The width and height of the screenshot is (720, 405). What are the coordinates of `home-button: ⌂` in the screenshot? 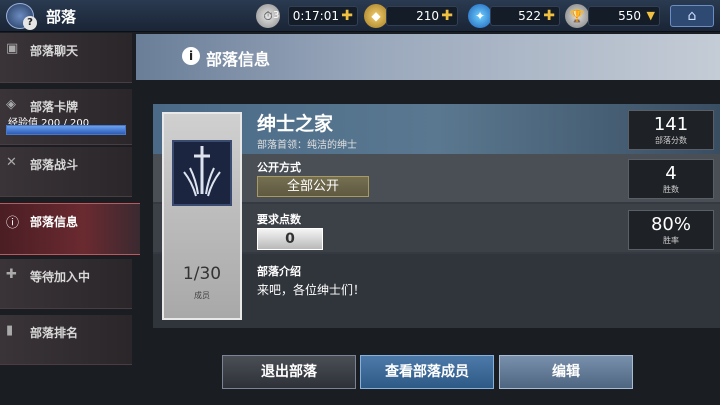 It's located at (692, 16).